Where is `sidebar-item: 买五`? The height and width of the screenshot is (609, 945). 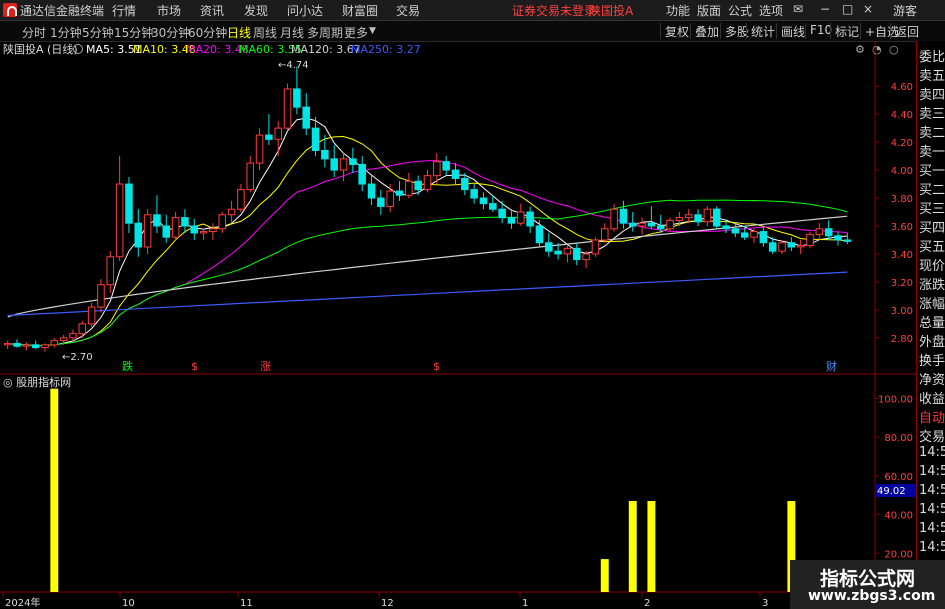 sidebar-item: 买五 is located at coordinates (932, 247).